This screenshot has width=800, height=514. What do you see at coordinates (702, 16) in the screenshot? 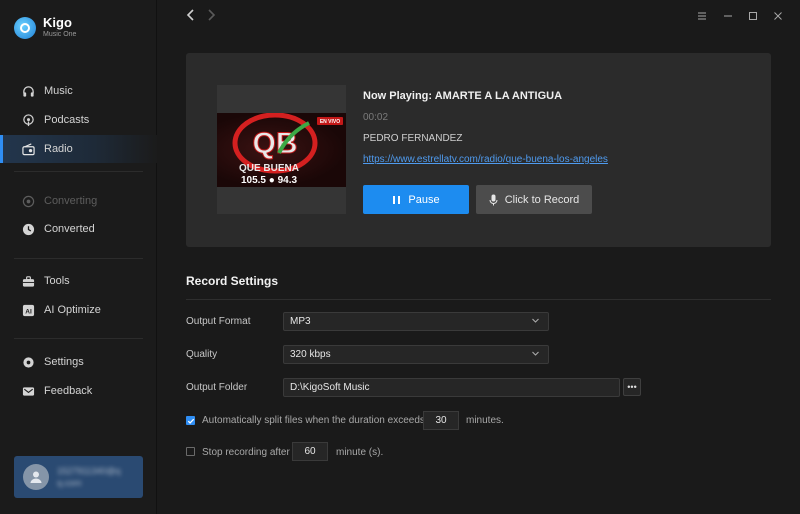
I see `menu-icon` at bounding box center [702, 16].